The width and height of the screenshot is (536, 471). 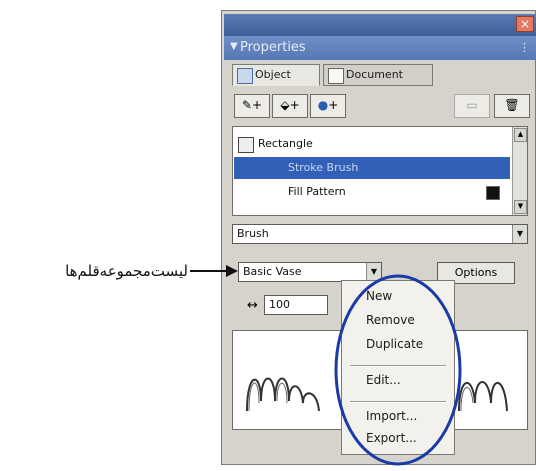 I want to click on list-item: Fill Pattern, so click(x=372, y=192).